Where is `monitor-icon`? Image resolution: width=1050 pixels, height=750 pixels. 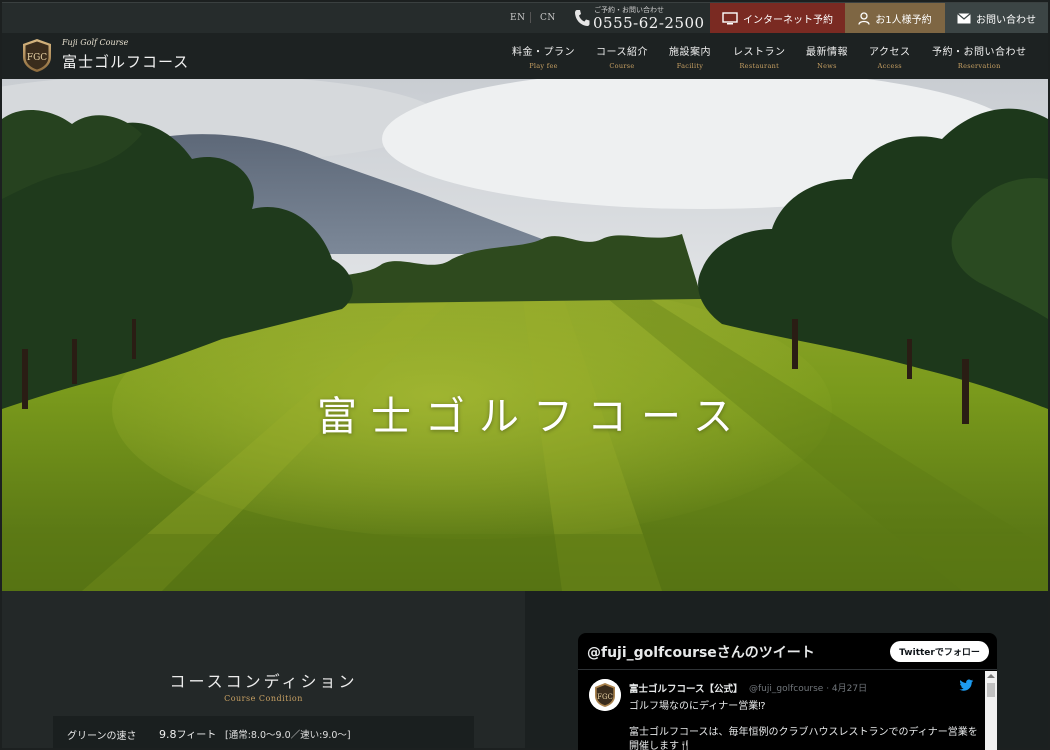
monitor-icon is located at coordinates (730, 18).